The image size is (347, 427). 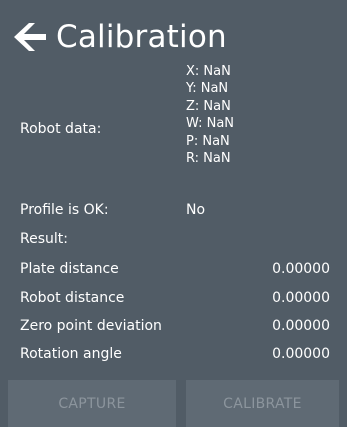 I want to click on header: Calibration, so click(x=119, y=37).